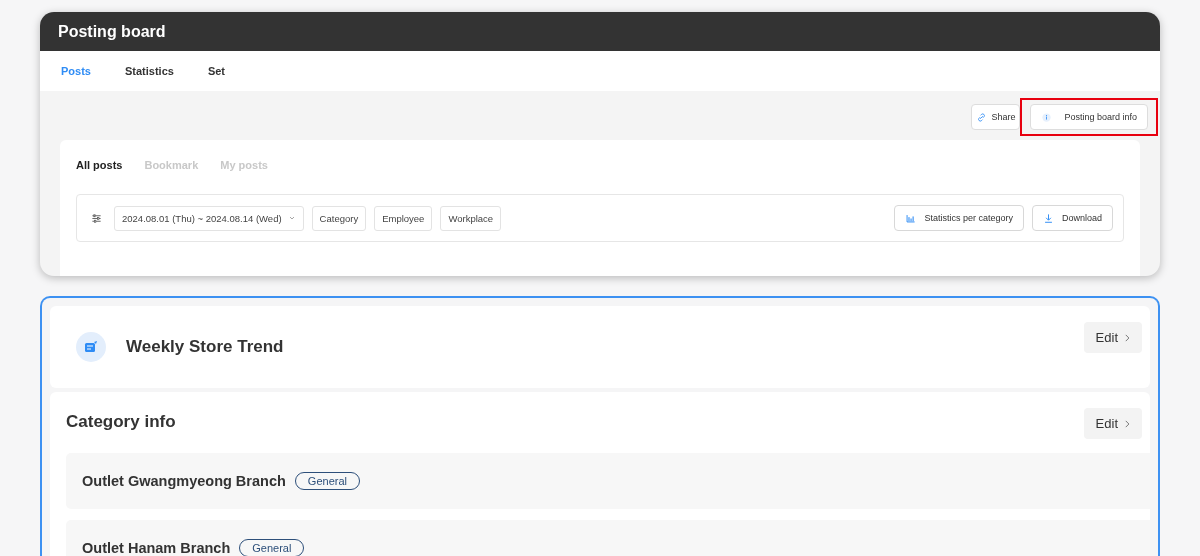 The height and width of the screenshot is (556, 1200). Describe the element at coordinates (403, 218) in the screenshot. I see `filter-chip: Employee` at that location.